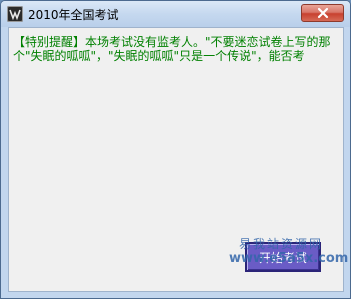 The image size is (351, 299). I want to click on app-icon, so click(15, 14).